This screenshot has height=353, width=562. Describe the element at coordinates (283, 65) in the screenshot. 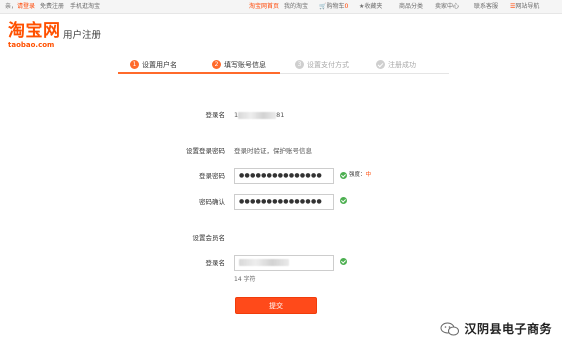

I see `registration-steps: 1 设置用户名 2 填写账号信息 3 设置支付方式 注册成功` at that location.